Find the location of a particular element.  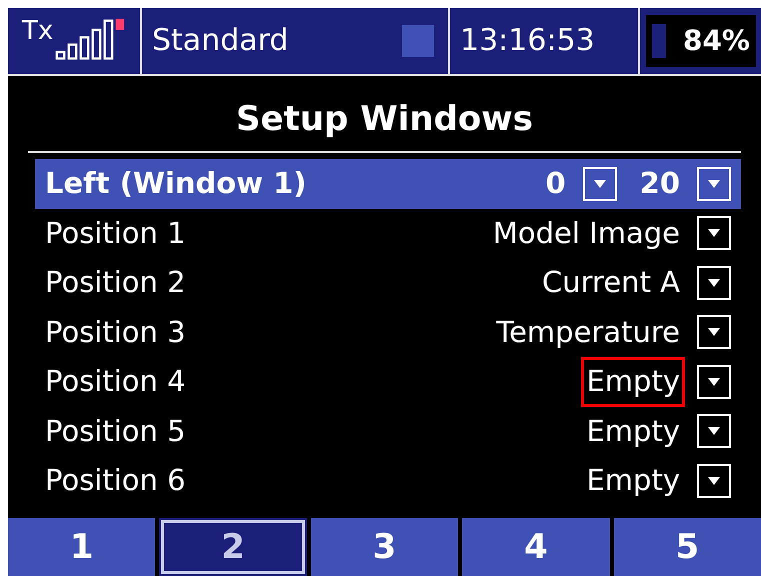

clock-time: 13:16:53 is located at coordinates (527, 41).